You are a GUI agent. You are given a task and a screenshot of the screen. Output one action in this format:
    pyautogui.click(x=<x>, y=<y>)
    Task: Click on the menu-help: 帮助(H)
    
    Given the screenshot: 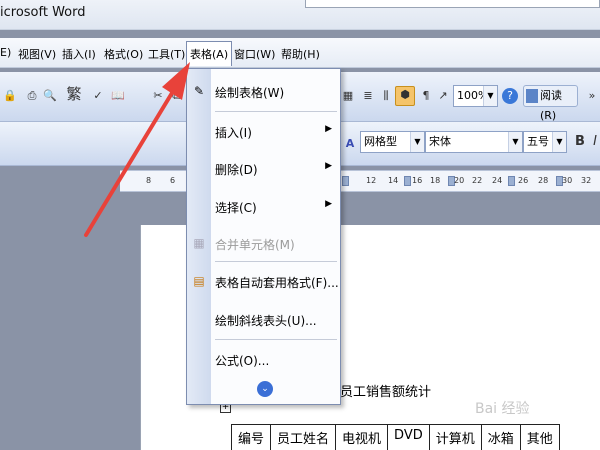 What is the action you would take?
    pyautogui.click(x=300, y=54)
    